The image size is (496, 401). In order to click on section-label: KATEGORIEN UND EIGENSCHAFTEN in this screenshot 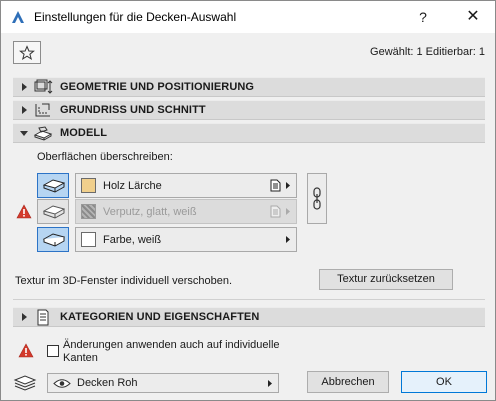, I will do `click(160, 317)`.